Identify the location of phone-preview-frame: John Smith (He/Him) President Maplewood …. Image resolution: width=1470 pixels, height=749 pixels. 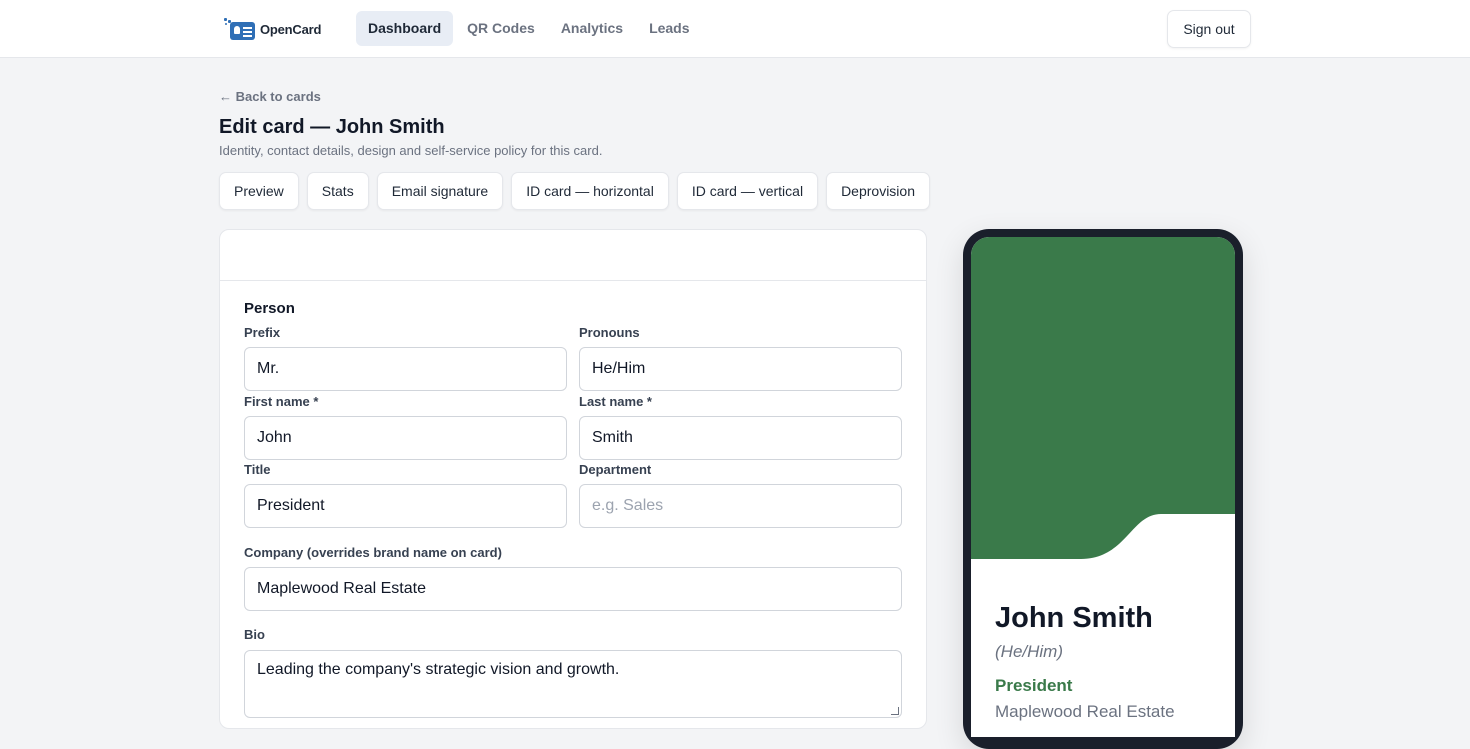
(1103, 489).